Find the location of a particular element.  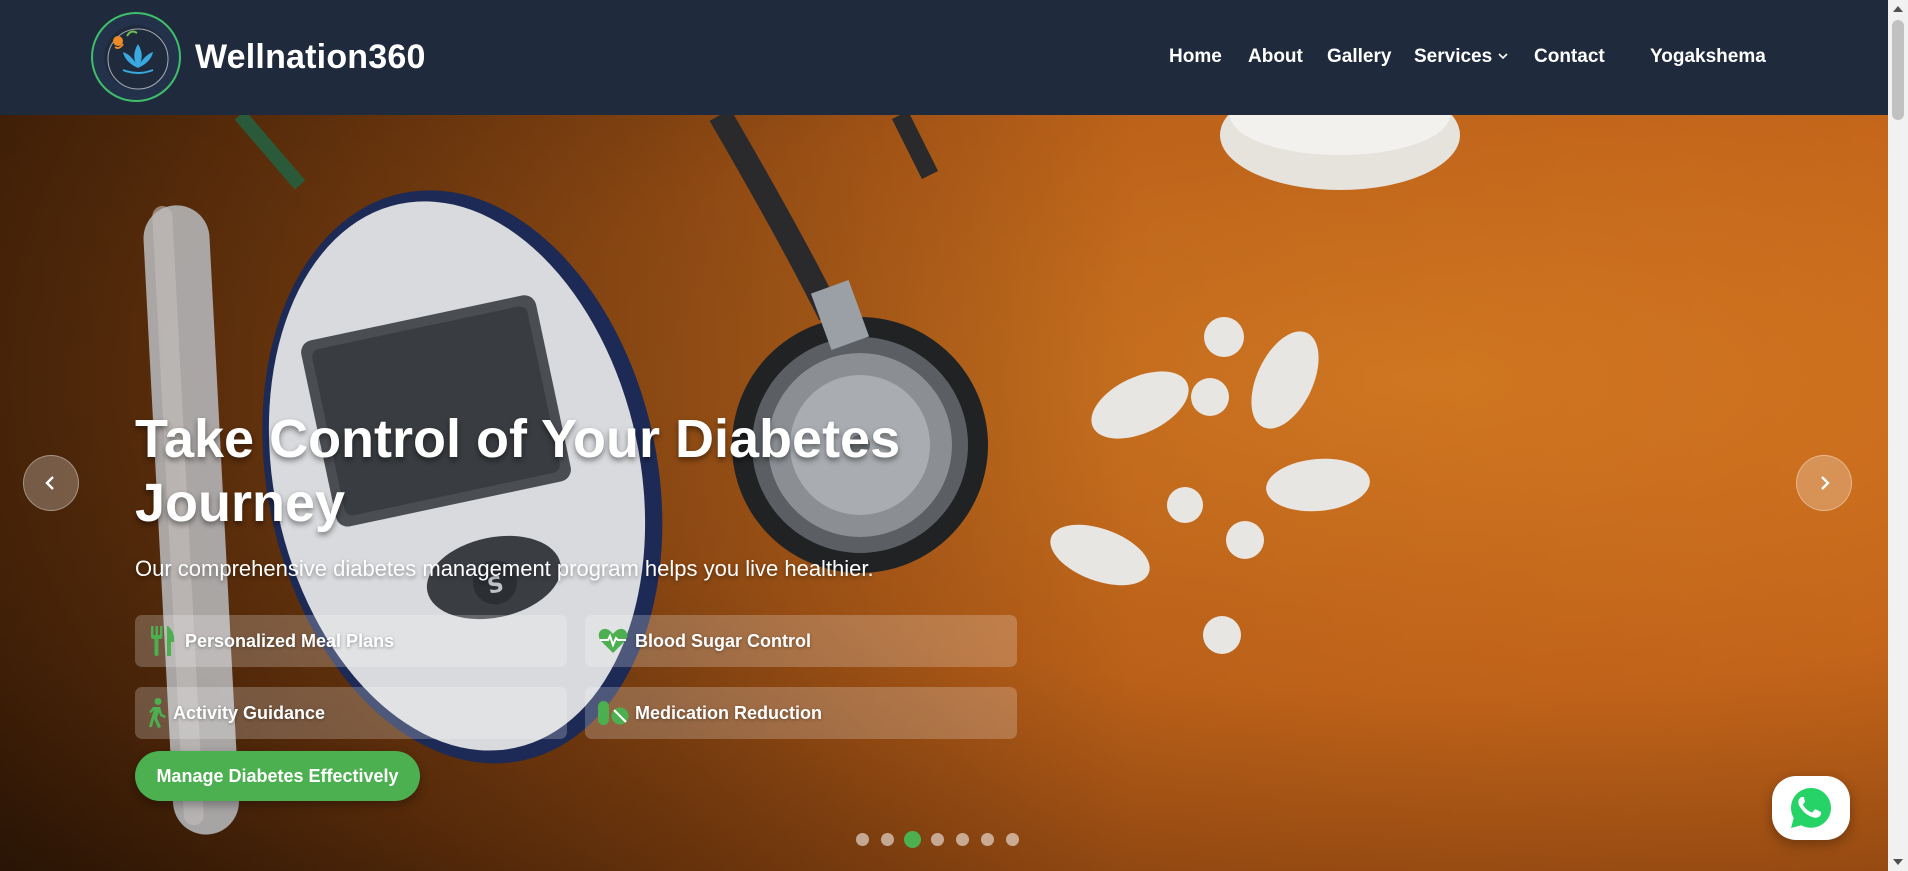

nav-home: Home is located at coordinates (1195, 57).